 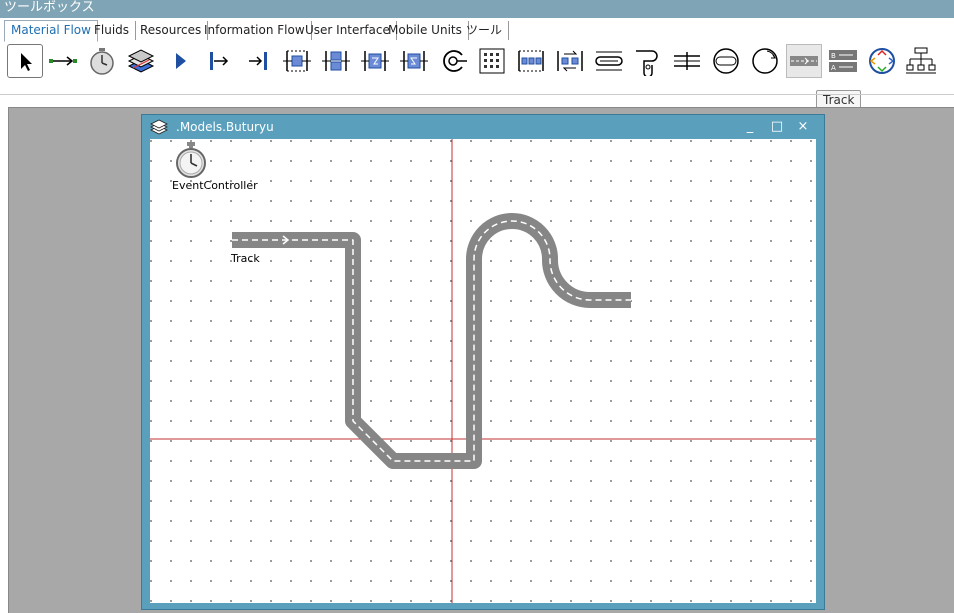 I want to click on cycle-icon, so click(x=453, y=61).